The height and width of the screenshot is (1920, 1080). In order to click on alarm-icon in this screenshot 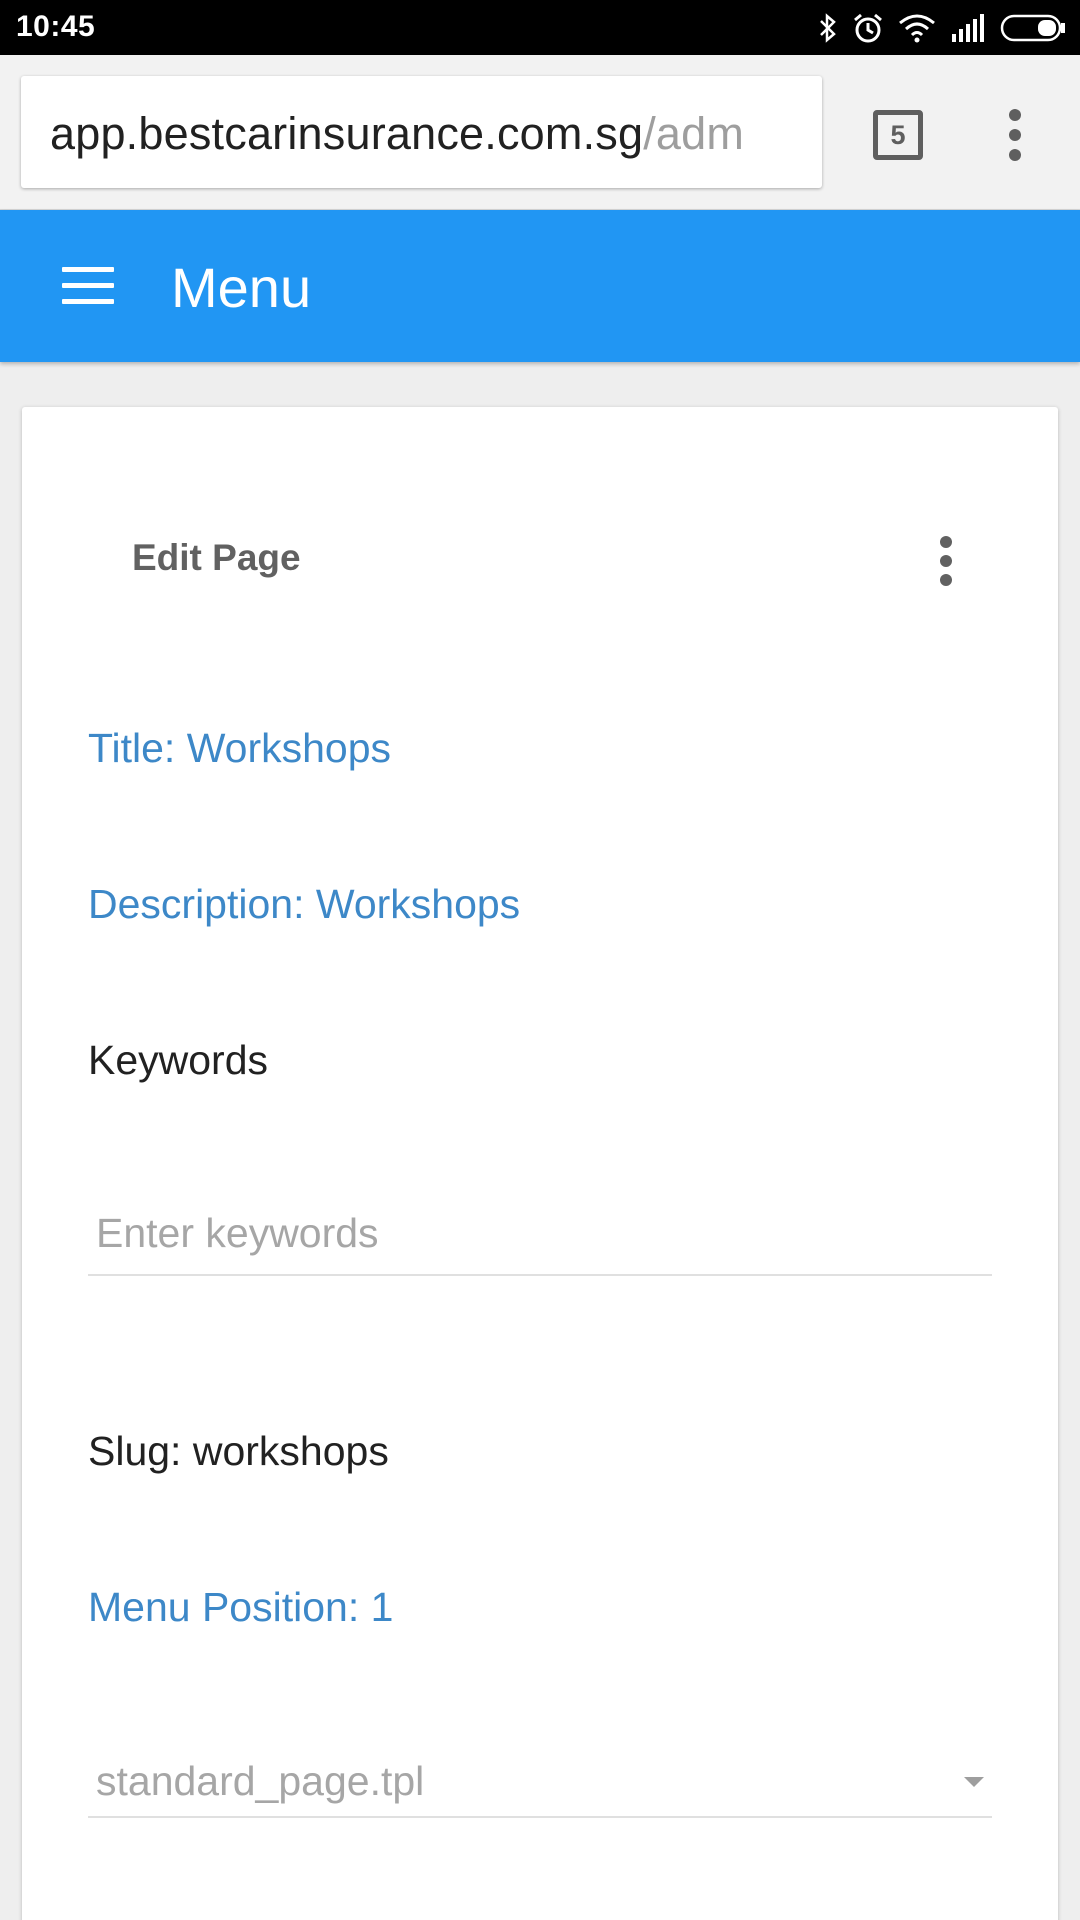, I will do `click(868, 28)`.